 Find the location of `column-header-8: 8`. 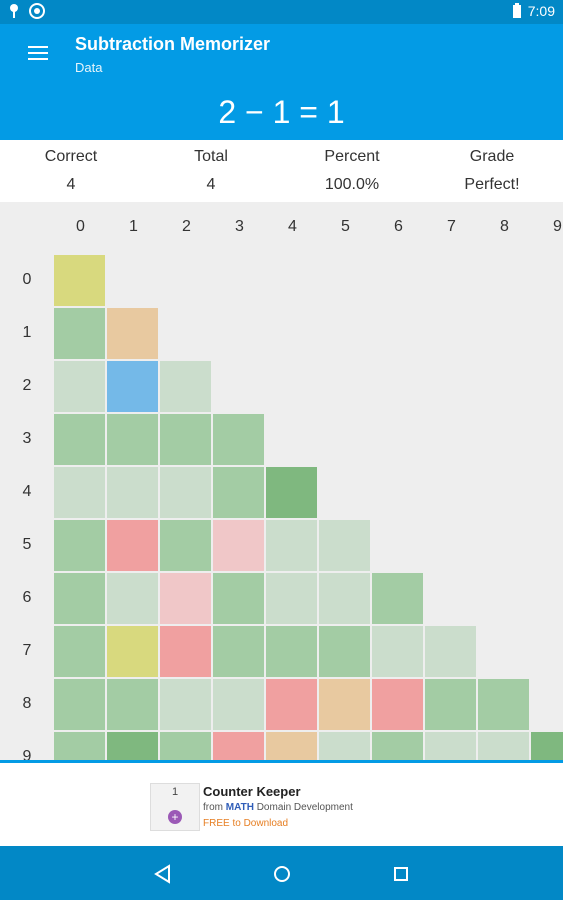

column-header-8: 8 is located at coordinates (504, 226).